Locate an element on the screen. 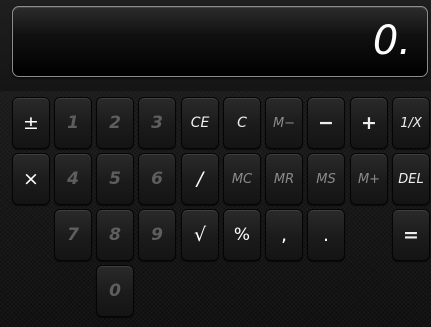  digit-0-button: 0 is located at coordinates (115, 291).